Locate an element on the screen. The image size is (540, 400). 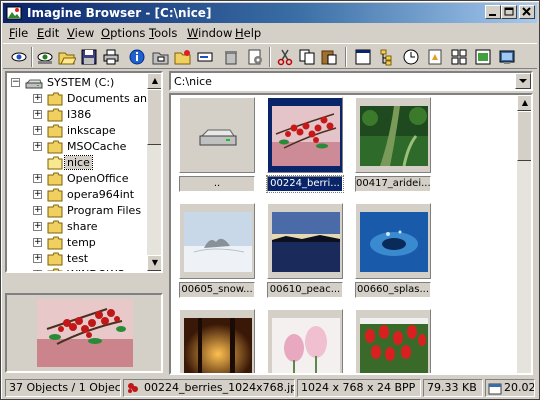
cut-icon is located at coordinates (285, 57).